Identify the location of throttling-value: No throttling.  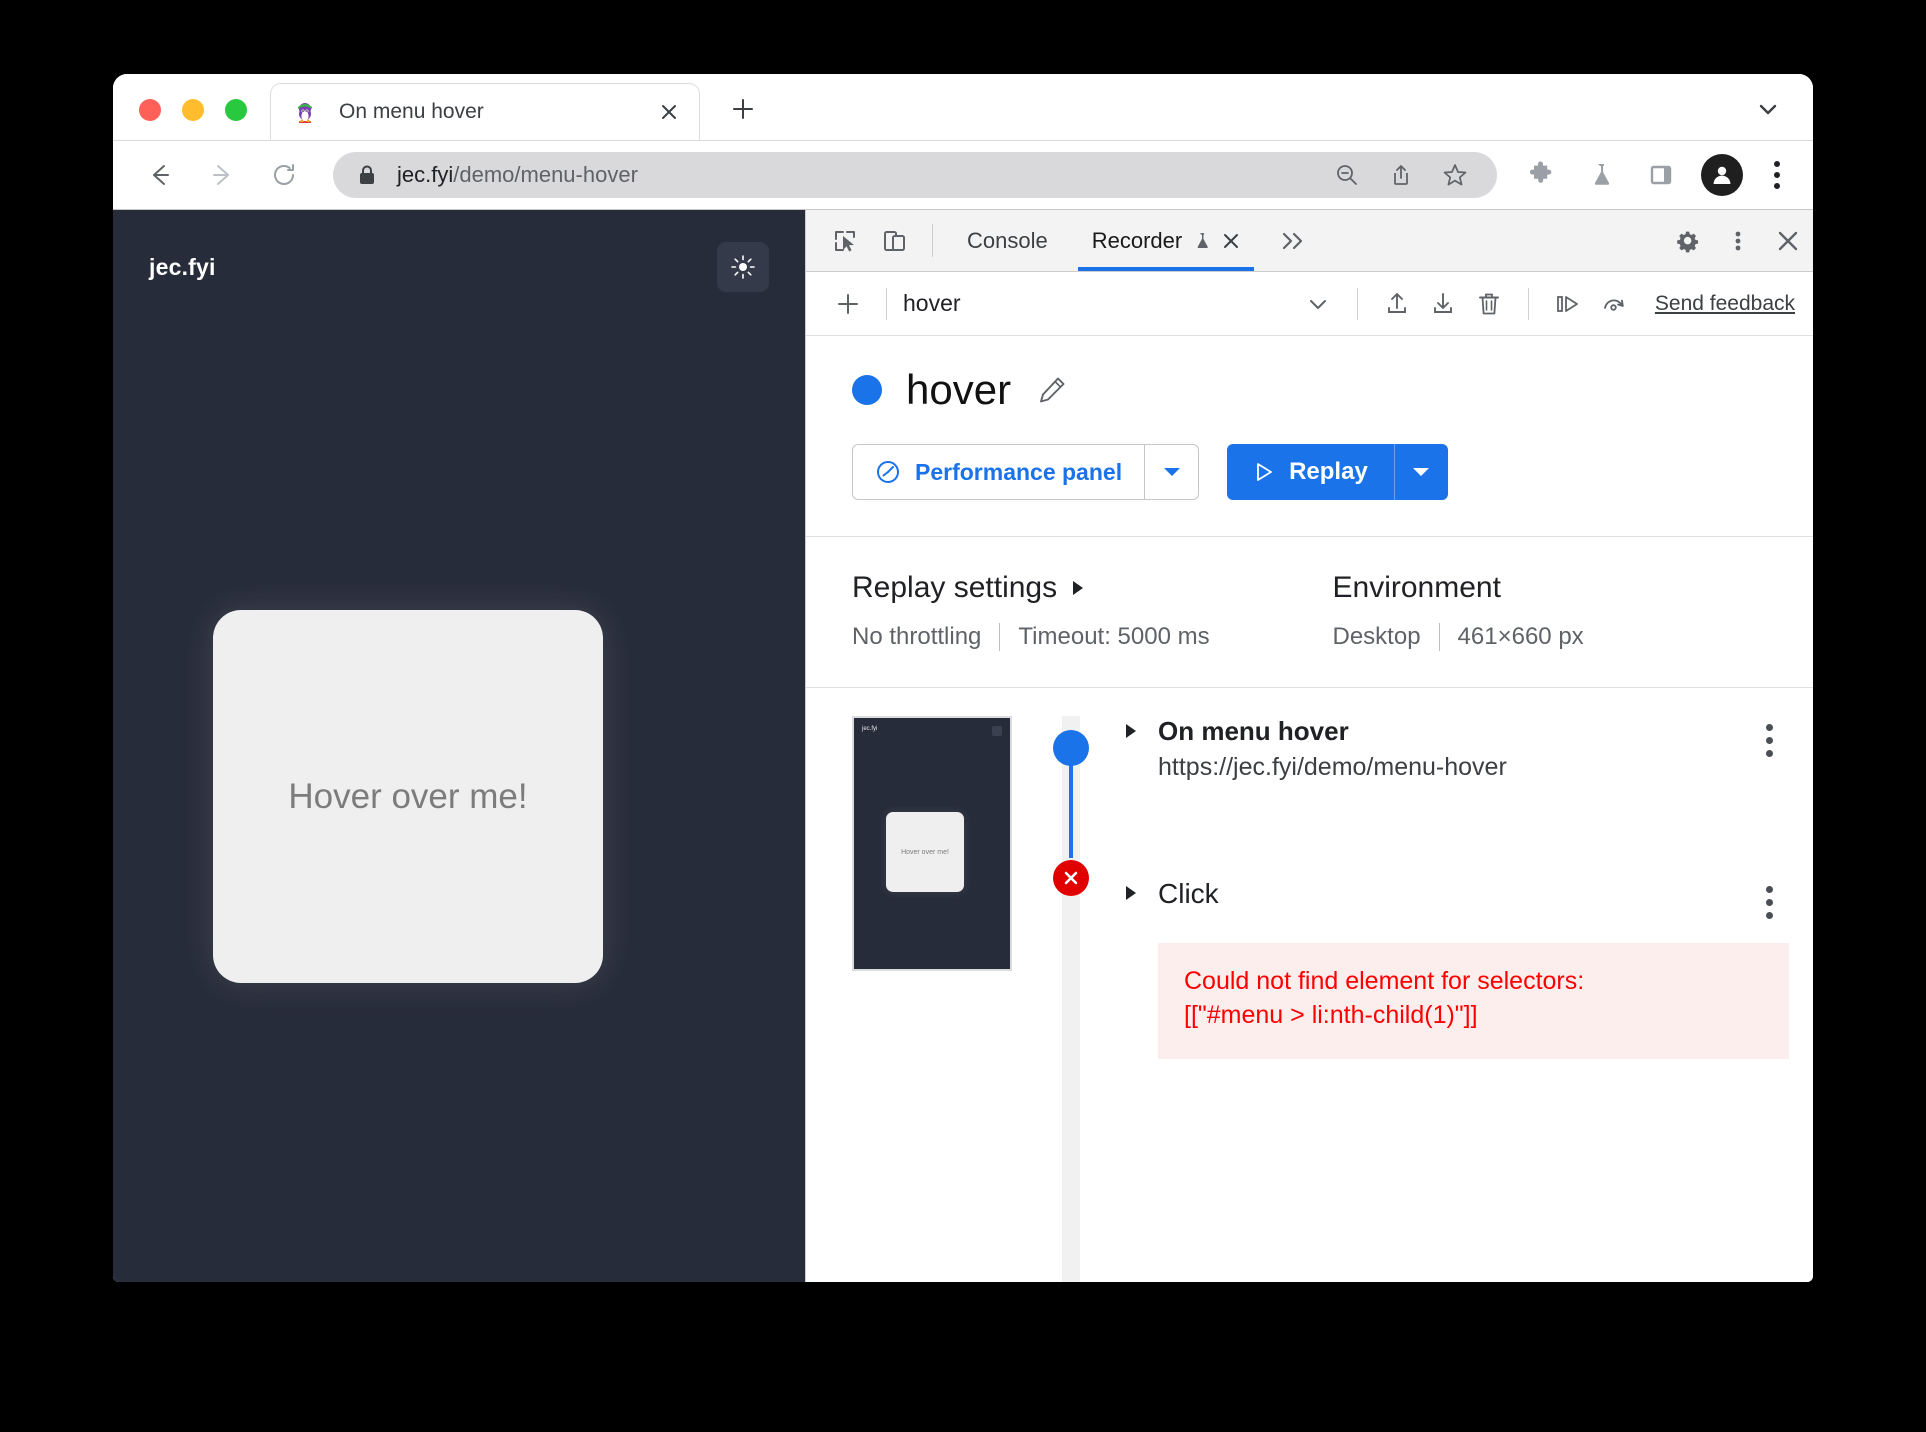
(917, 636).